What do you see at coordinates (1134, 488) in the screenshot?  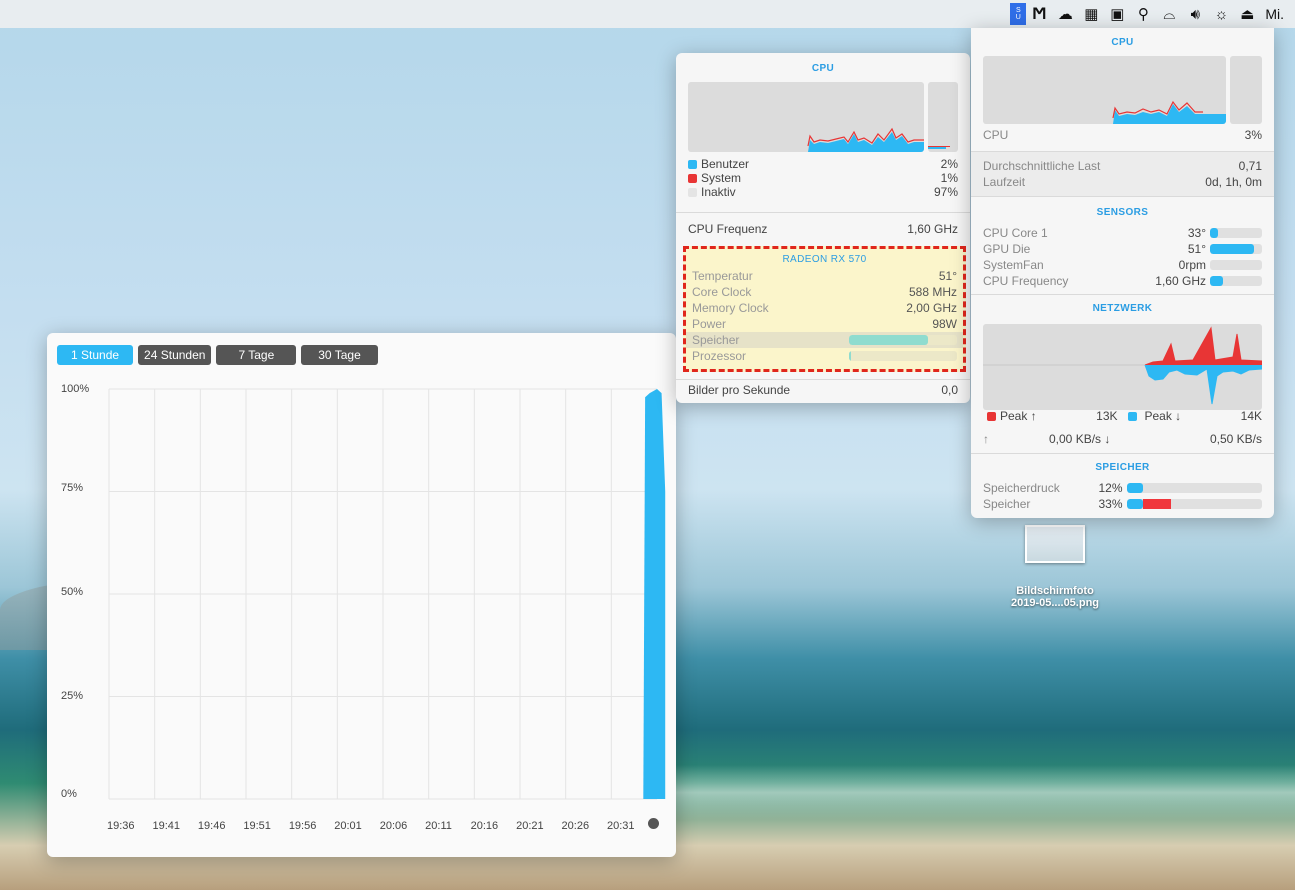 I see `speicherdruck-fill` at bounding box center [1134, 488].